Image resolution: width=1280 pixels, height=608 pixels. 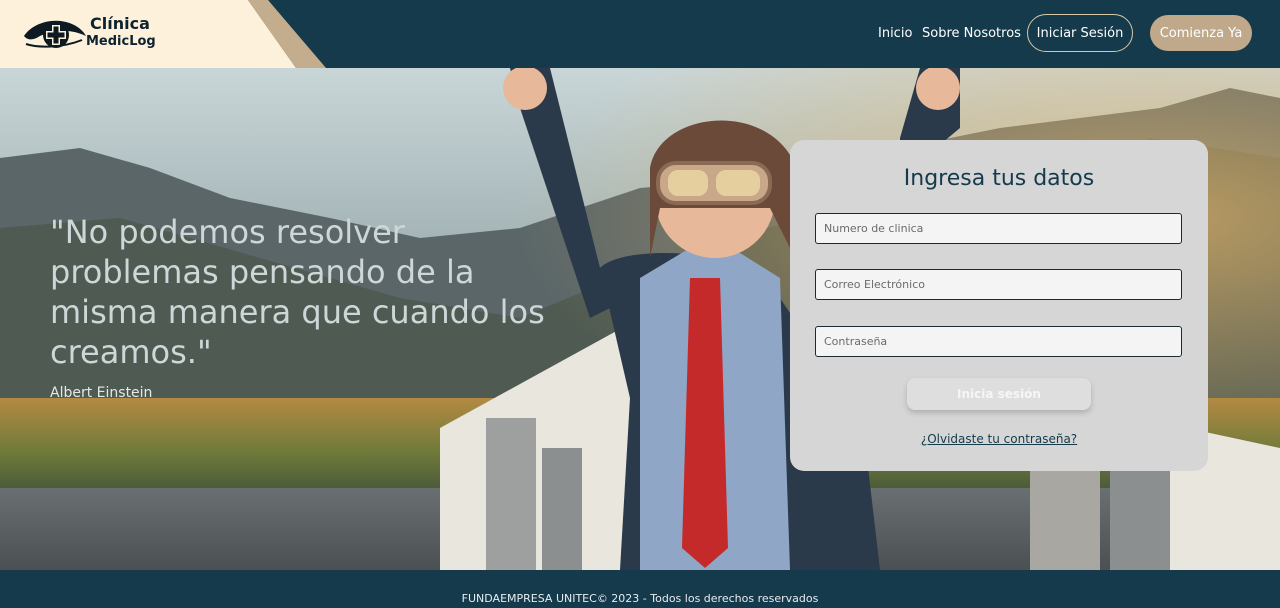 I want to click on logo-area: Clínica MedicLog, so click(x=165, y=34).